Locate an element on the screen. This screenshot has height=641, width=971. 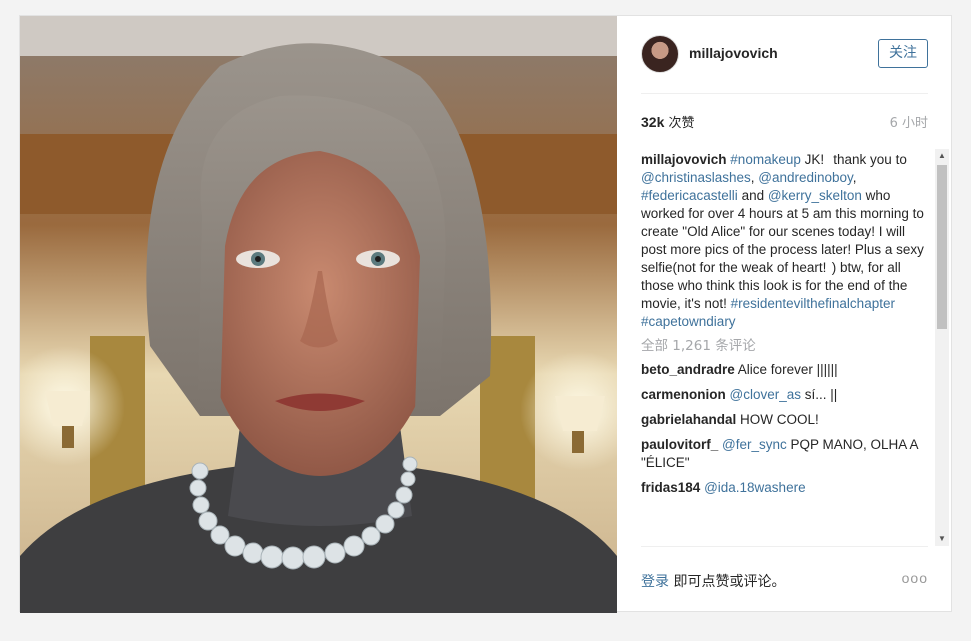
comment-item: gabrielahandal HOW COOL! is located at coordinates (730, 419).